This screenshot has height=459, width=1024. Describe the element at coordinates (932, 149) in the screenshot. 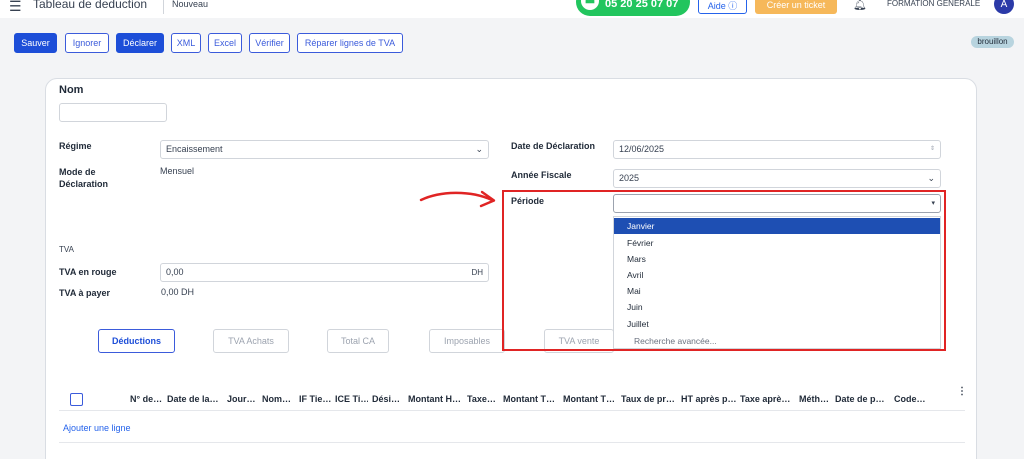

I see `spinner-icon: ⇕` at that location.